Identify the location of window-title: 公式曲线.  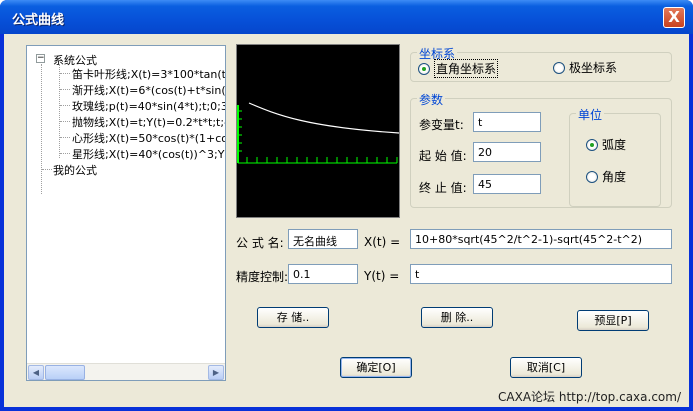
(38, 20).